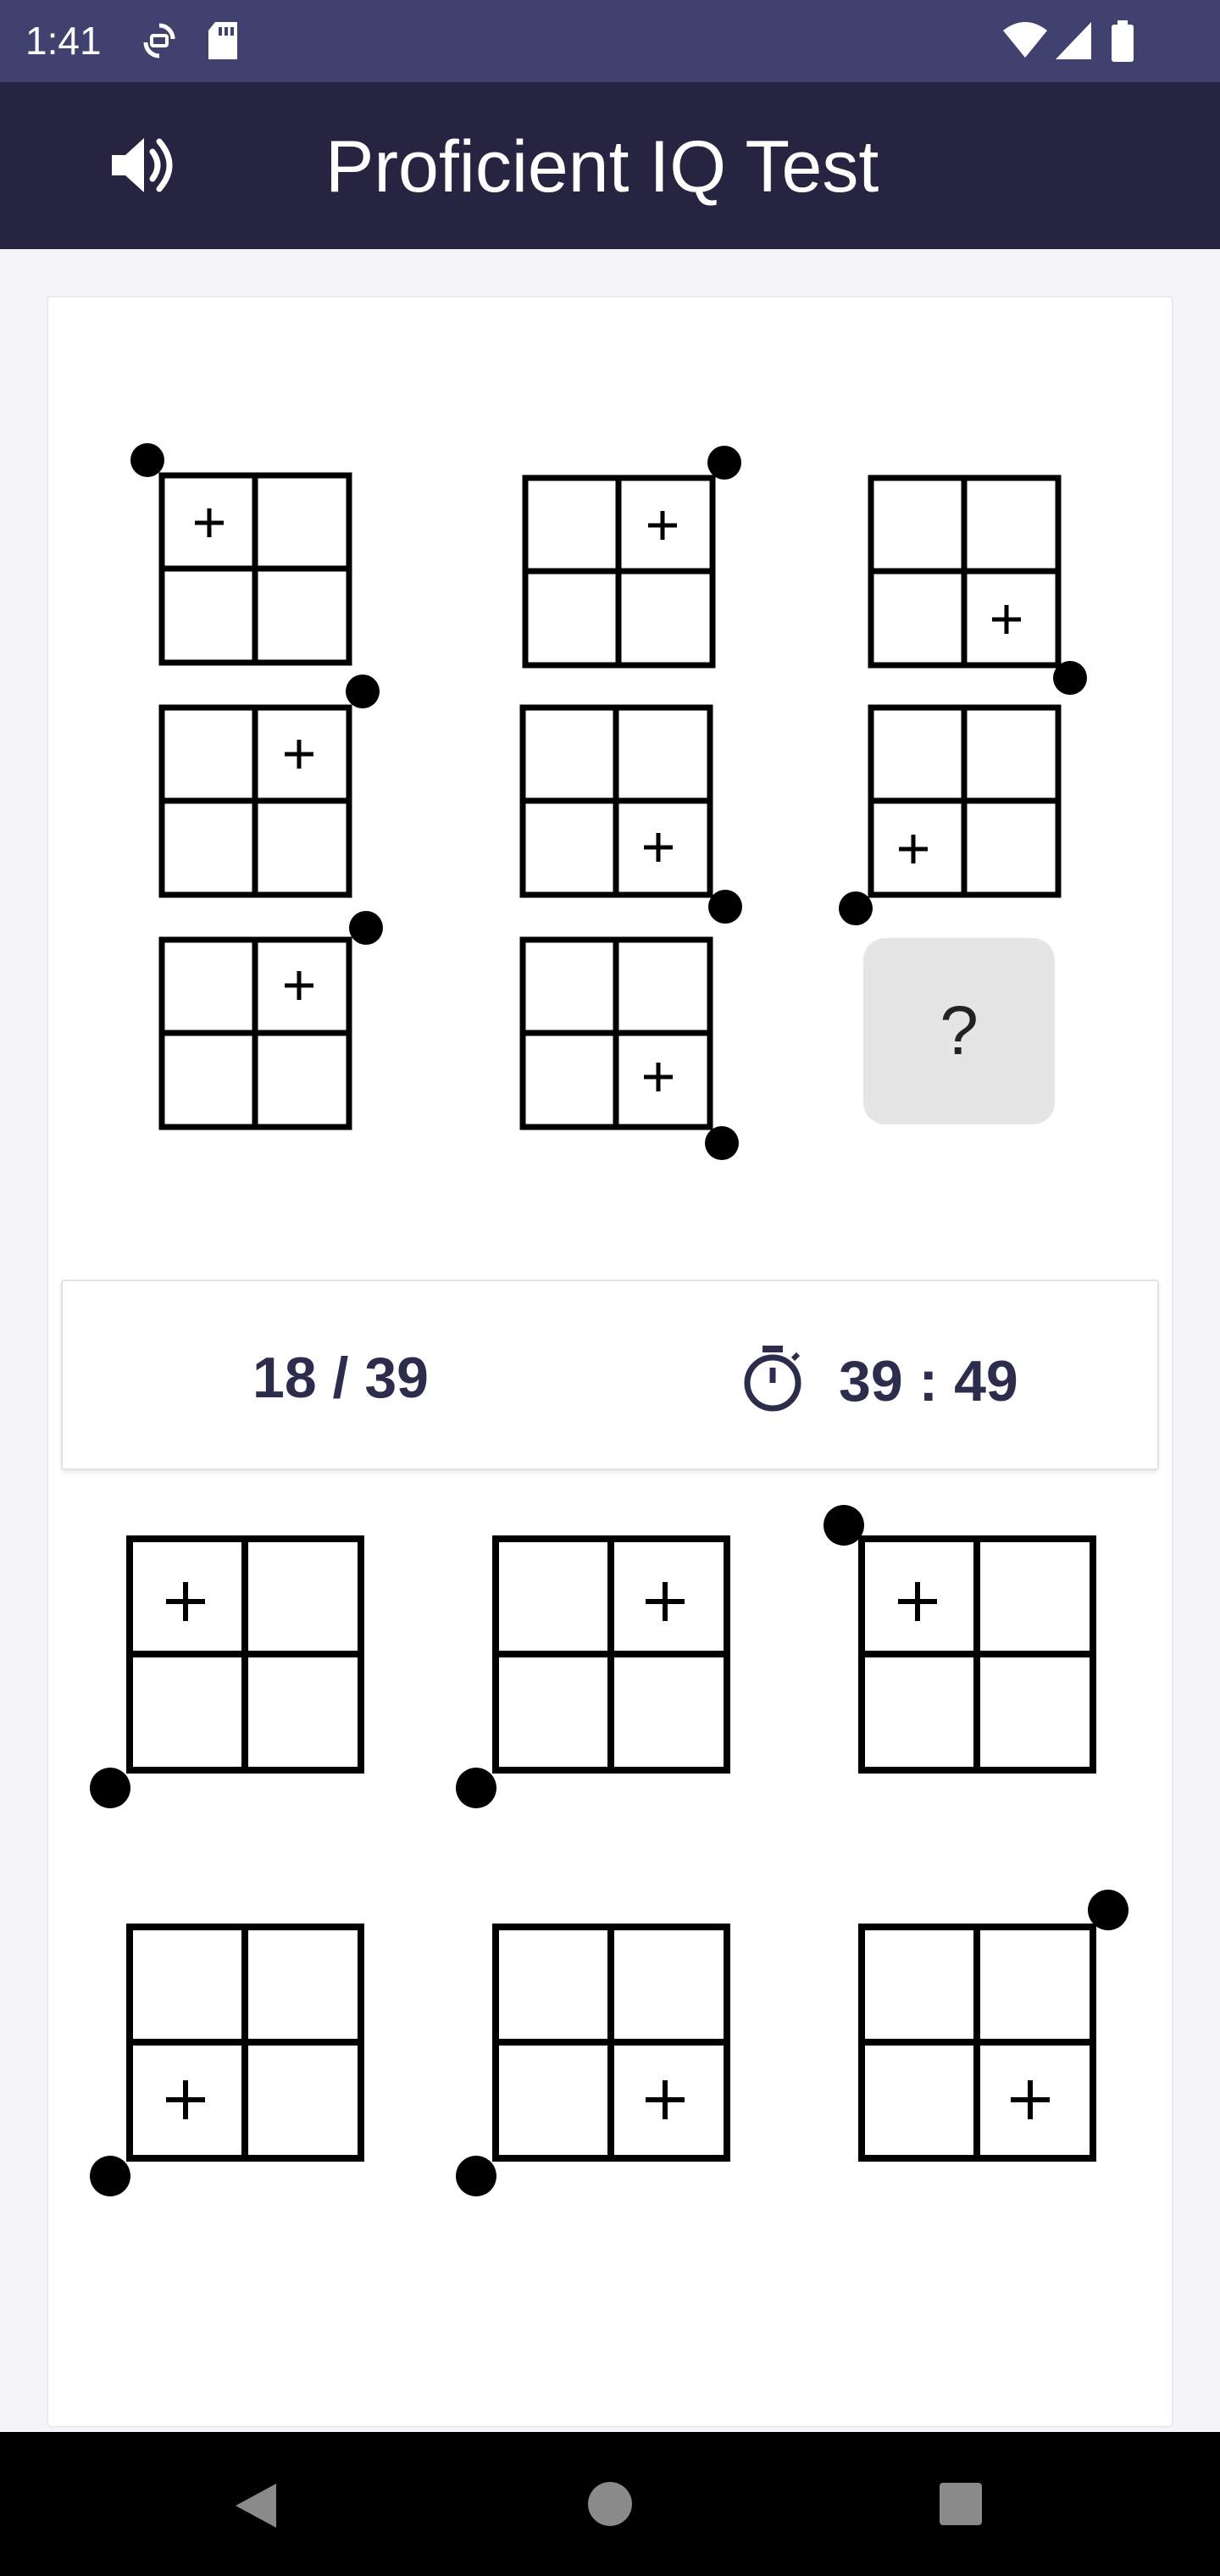  Describe the element at coordinates (222, 40) in the screenshot. I see `sd-card-icon` at that location.